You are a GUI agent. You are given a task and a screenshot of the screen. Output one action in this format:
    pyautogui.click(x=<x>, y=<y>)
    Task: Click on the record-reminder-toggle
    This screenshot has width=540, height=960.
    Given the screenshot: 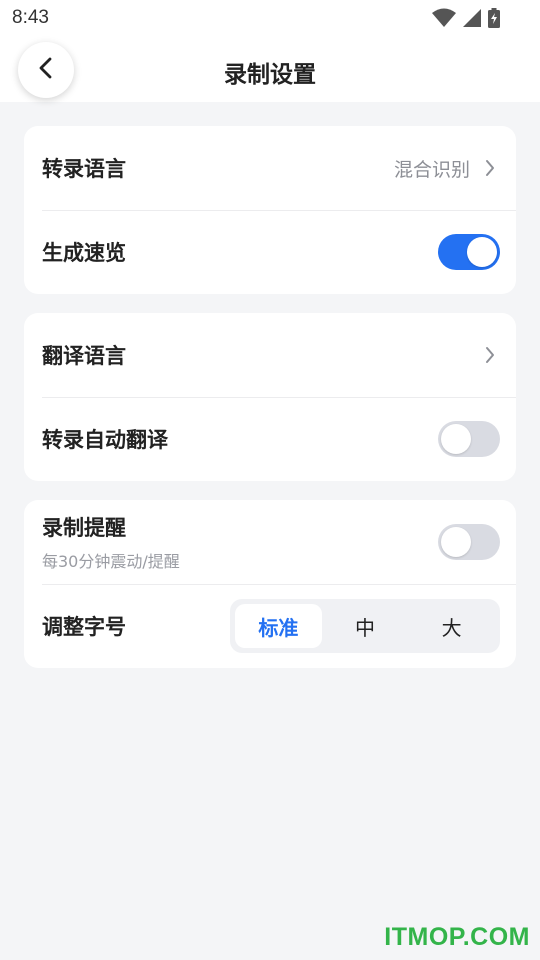 What is the action you would take?
    pyautogui.click(x=469, y=542)
    